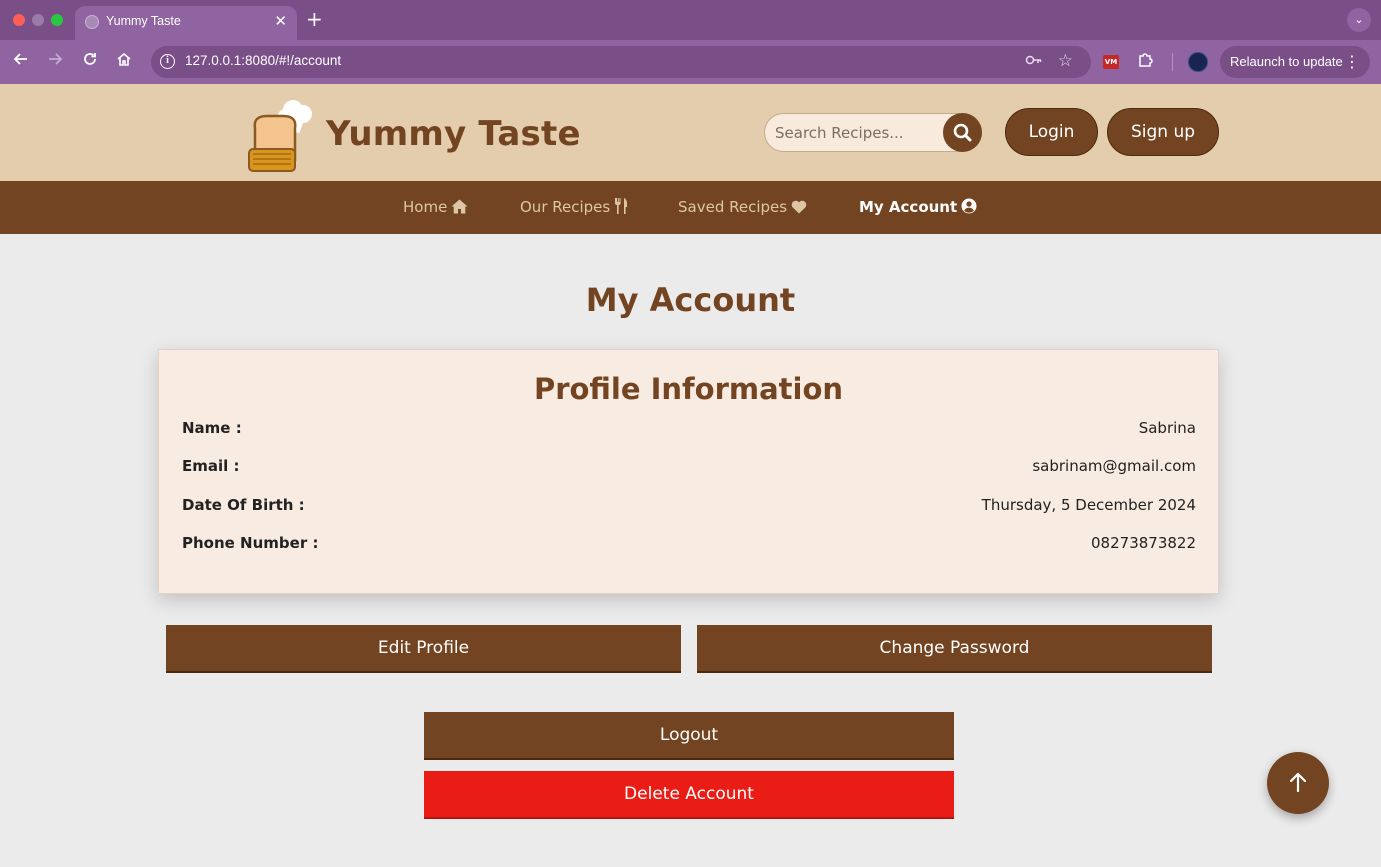 Image resolution: width=1381 pixels, height=867 pixels. What do you see at coordinates (212, 428) in the screenshot?
I see `field-label: Name :` at bounding box center [212, 428].